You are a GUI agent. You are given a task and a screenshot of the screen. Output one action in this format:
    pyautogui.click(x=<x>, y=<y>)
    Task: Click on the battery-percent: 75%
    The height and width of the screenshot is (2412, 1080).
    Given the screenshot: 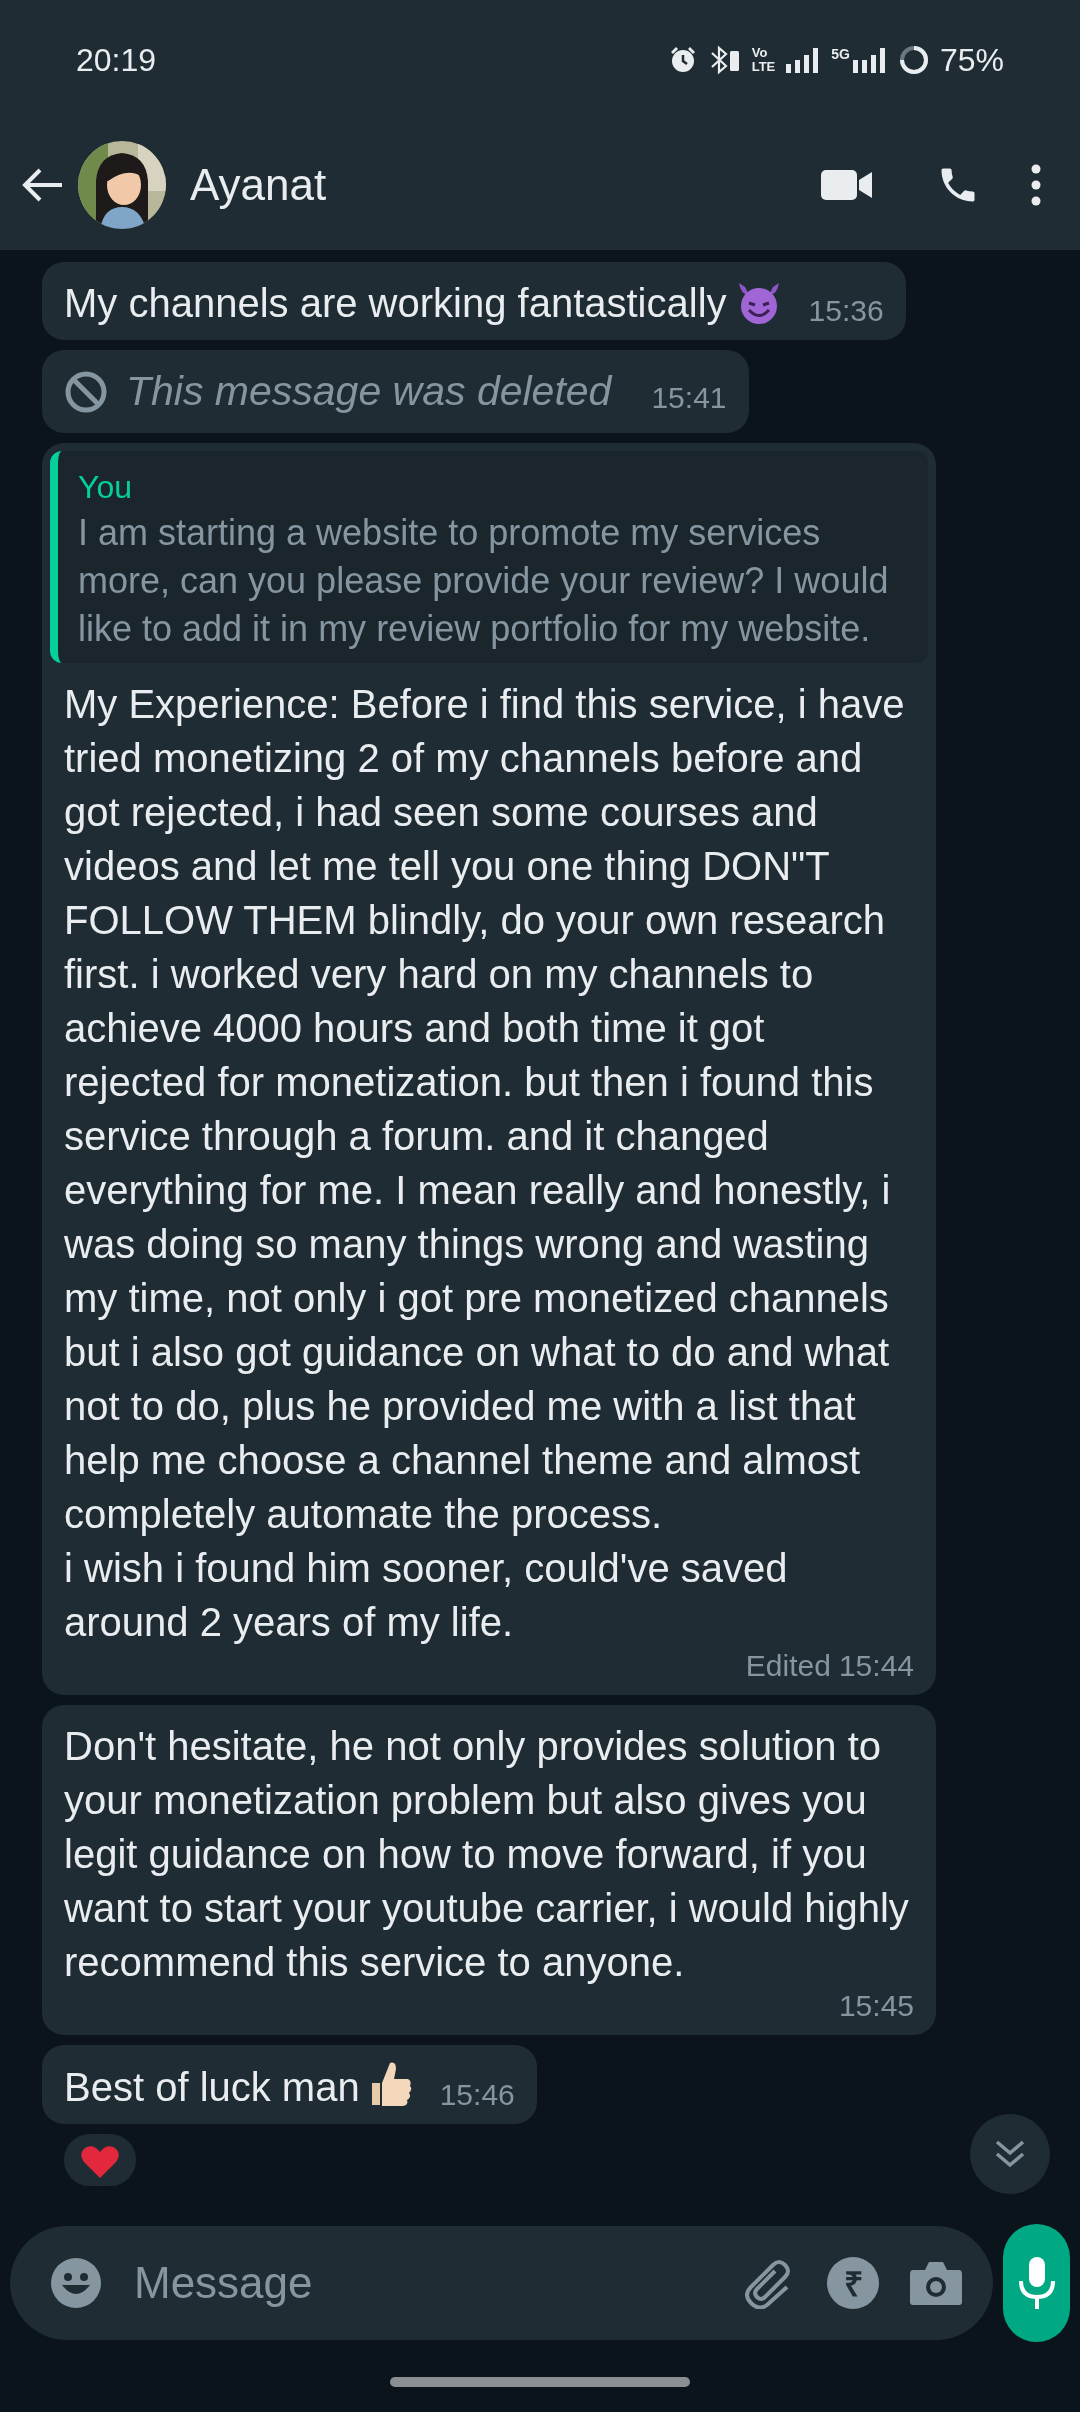 What is the action you would take?
    pyautogui.click(x=971, y=60)
    